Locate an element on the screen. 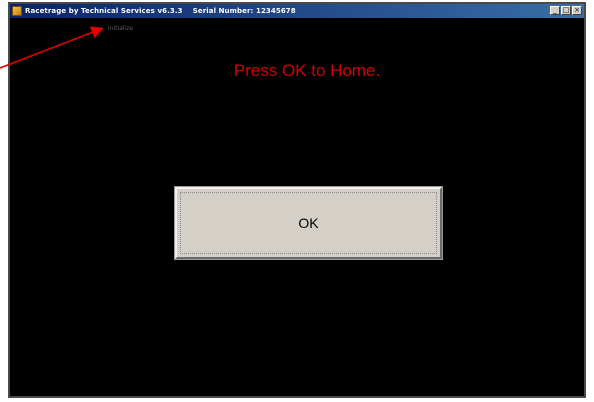  close-button: × is located at coordinates (577, 10).